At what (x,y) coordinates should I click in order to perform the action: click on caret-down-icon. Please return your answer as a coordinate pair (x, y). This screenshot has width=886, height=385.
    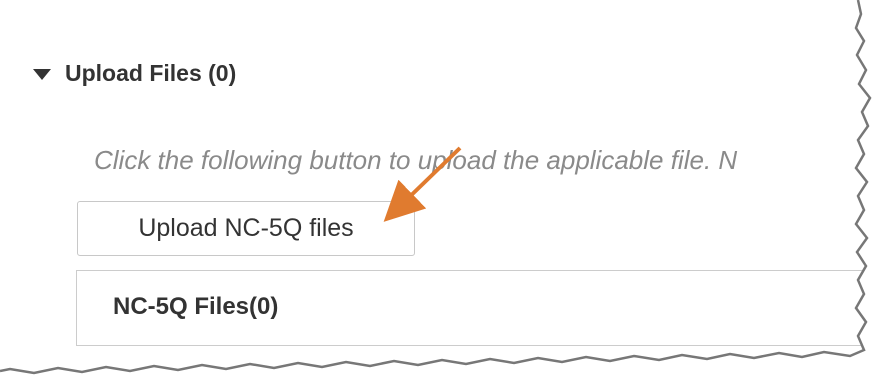
    Looking at the image, I should click on (42, 74).